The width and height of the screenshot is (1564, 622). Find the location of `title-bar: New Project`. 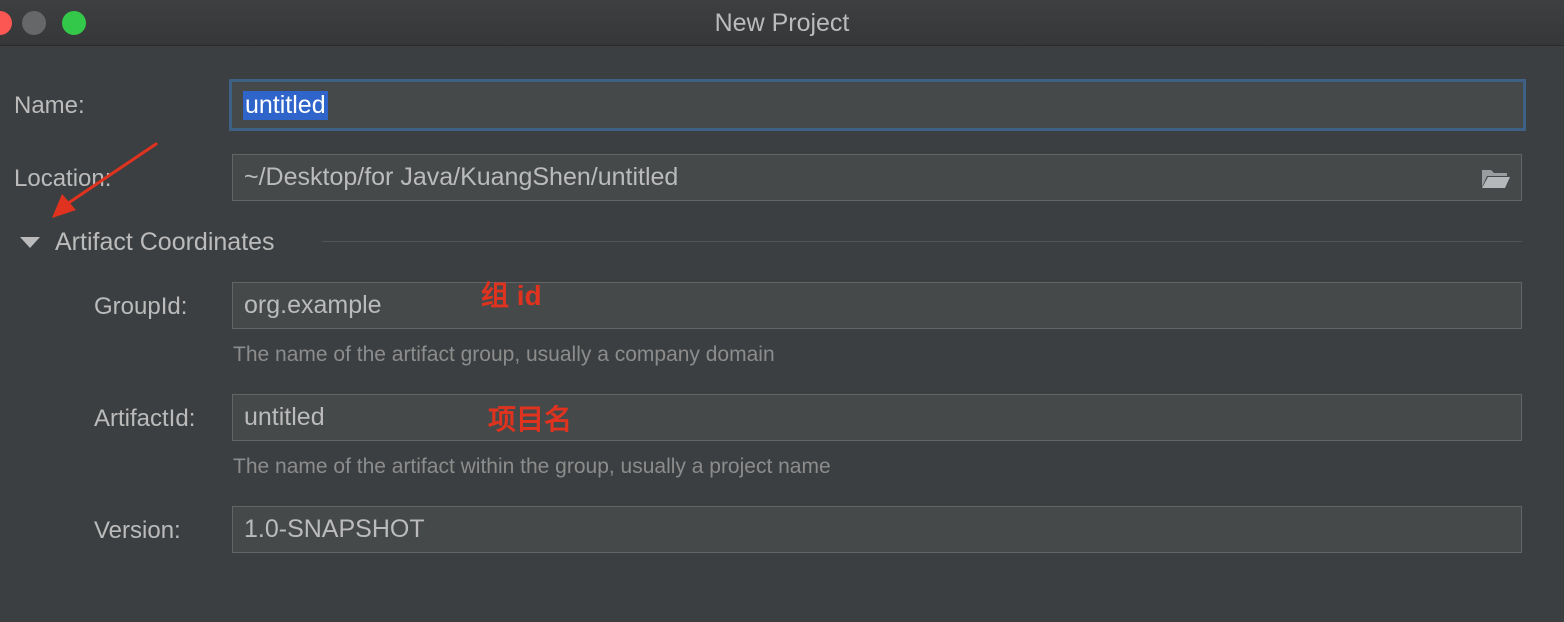

title-bar: New Project is located at coordinates (782, 23).